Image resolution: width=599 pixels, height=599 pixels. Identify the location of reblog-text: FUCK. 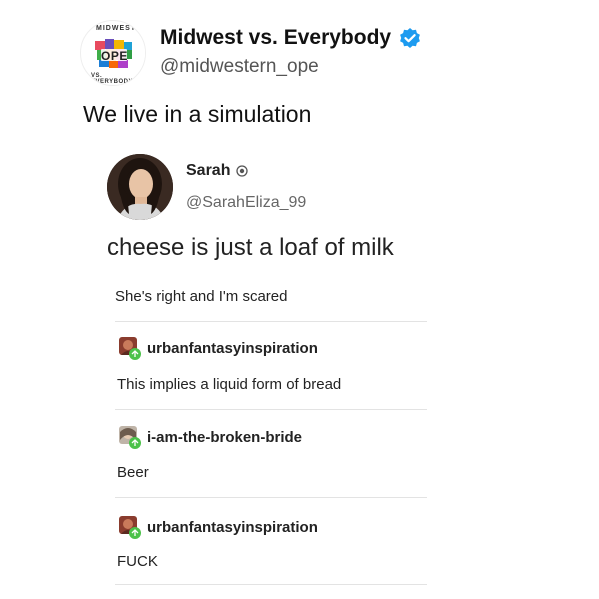
(137, 561).